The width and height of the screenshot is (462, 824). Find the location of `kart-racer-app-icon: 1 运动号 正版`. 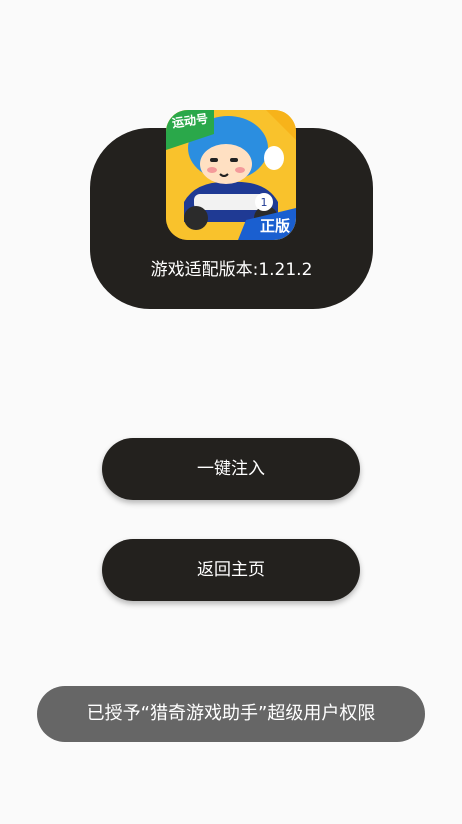

kart-racer-app-icon: 1 运动号 正版 is located at coordinates (231, 175).